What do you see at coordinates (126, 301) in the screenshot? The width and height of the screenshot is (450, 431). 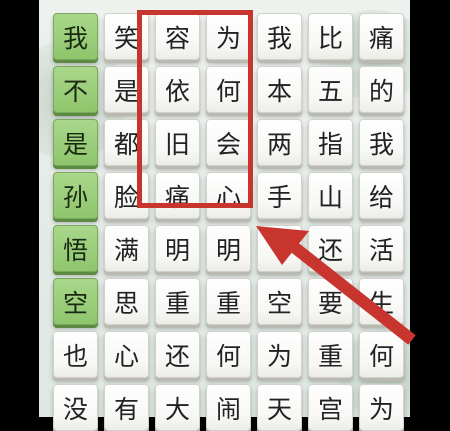 I see `char-tile: 思` at bounding box center [126, 301].